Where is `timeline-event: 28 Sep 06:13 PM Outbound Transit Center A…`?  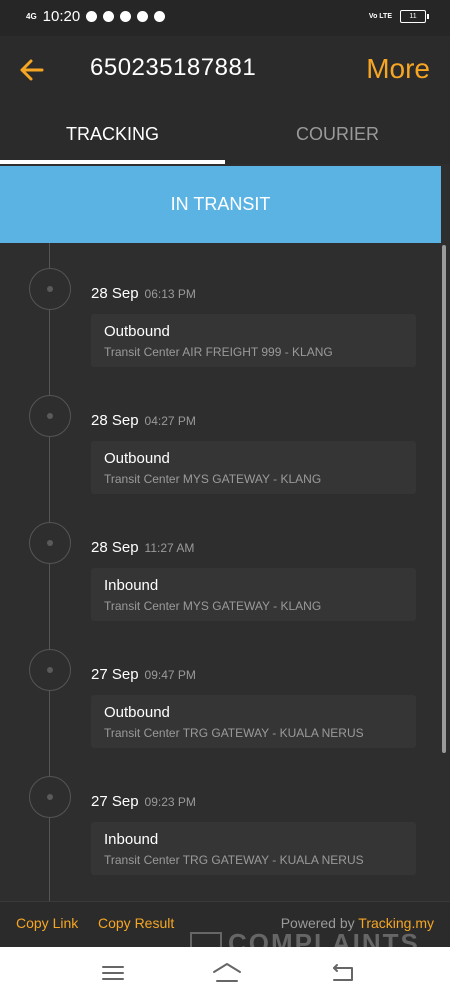
timeline-event: 28 Sep 06:13 PM Outbound Transit Center A… is located at coordinates (220, 312).